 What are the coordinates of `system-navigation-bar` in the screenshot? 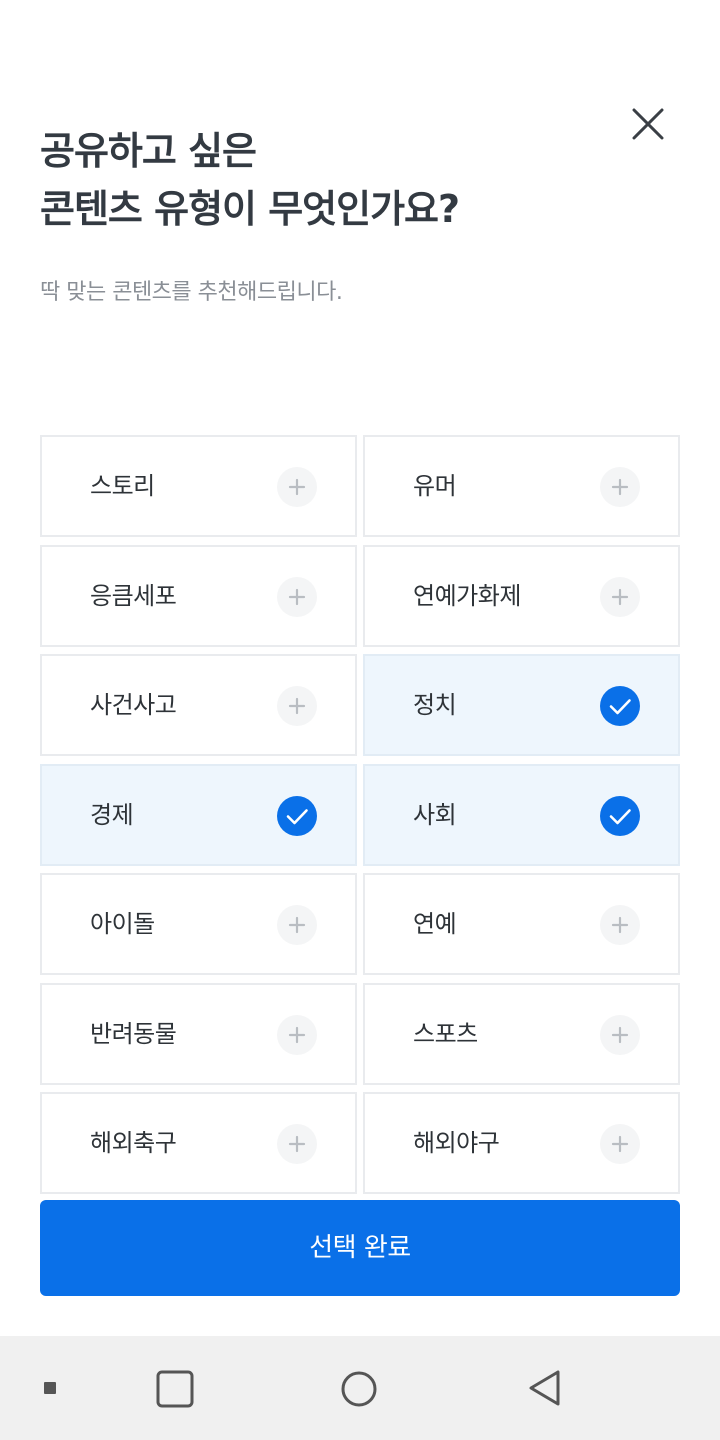 It's located at (360, 1388).